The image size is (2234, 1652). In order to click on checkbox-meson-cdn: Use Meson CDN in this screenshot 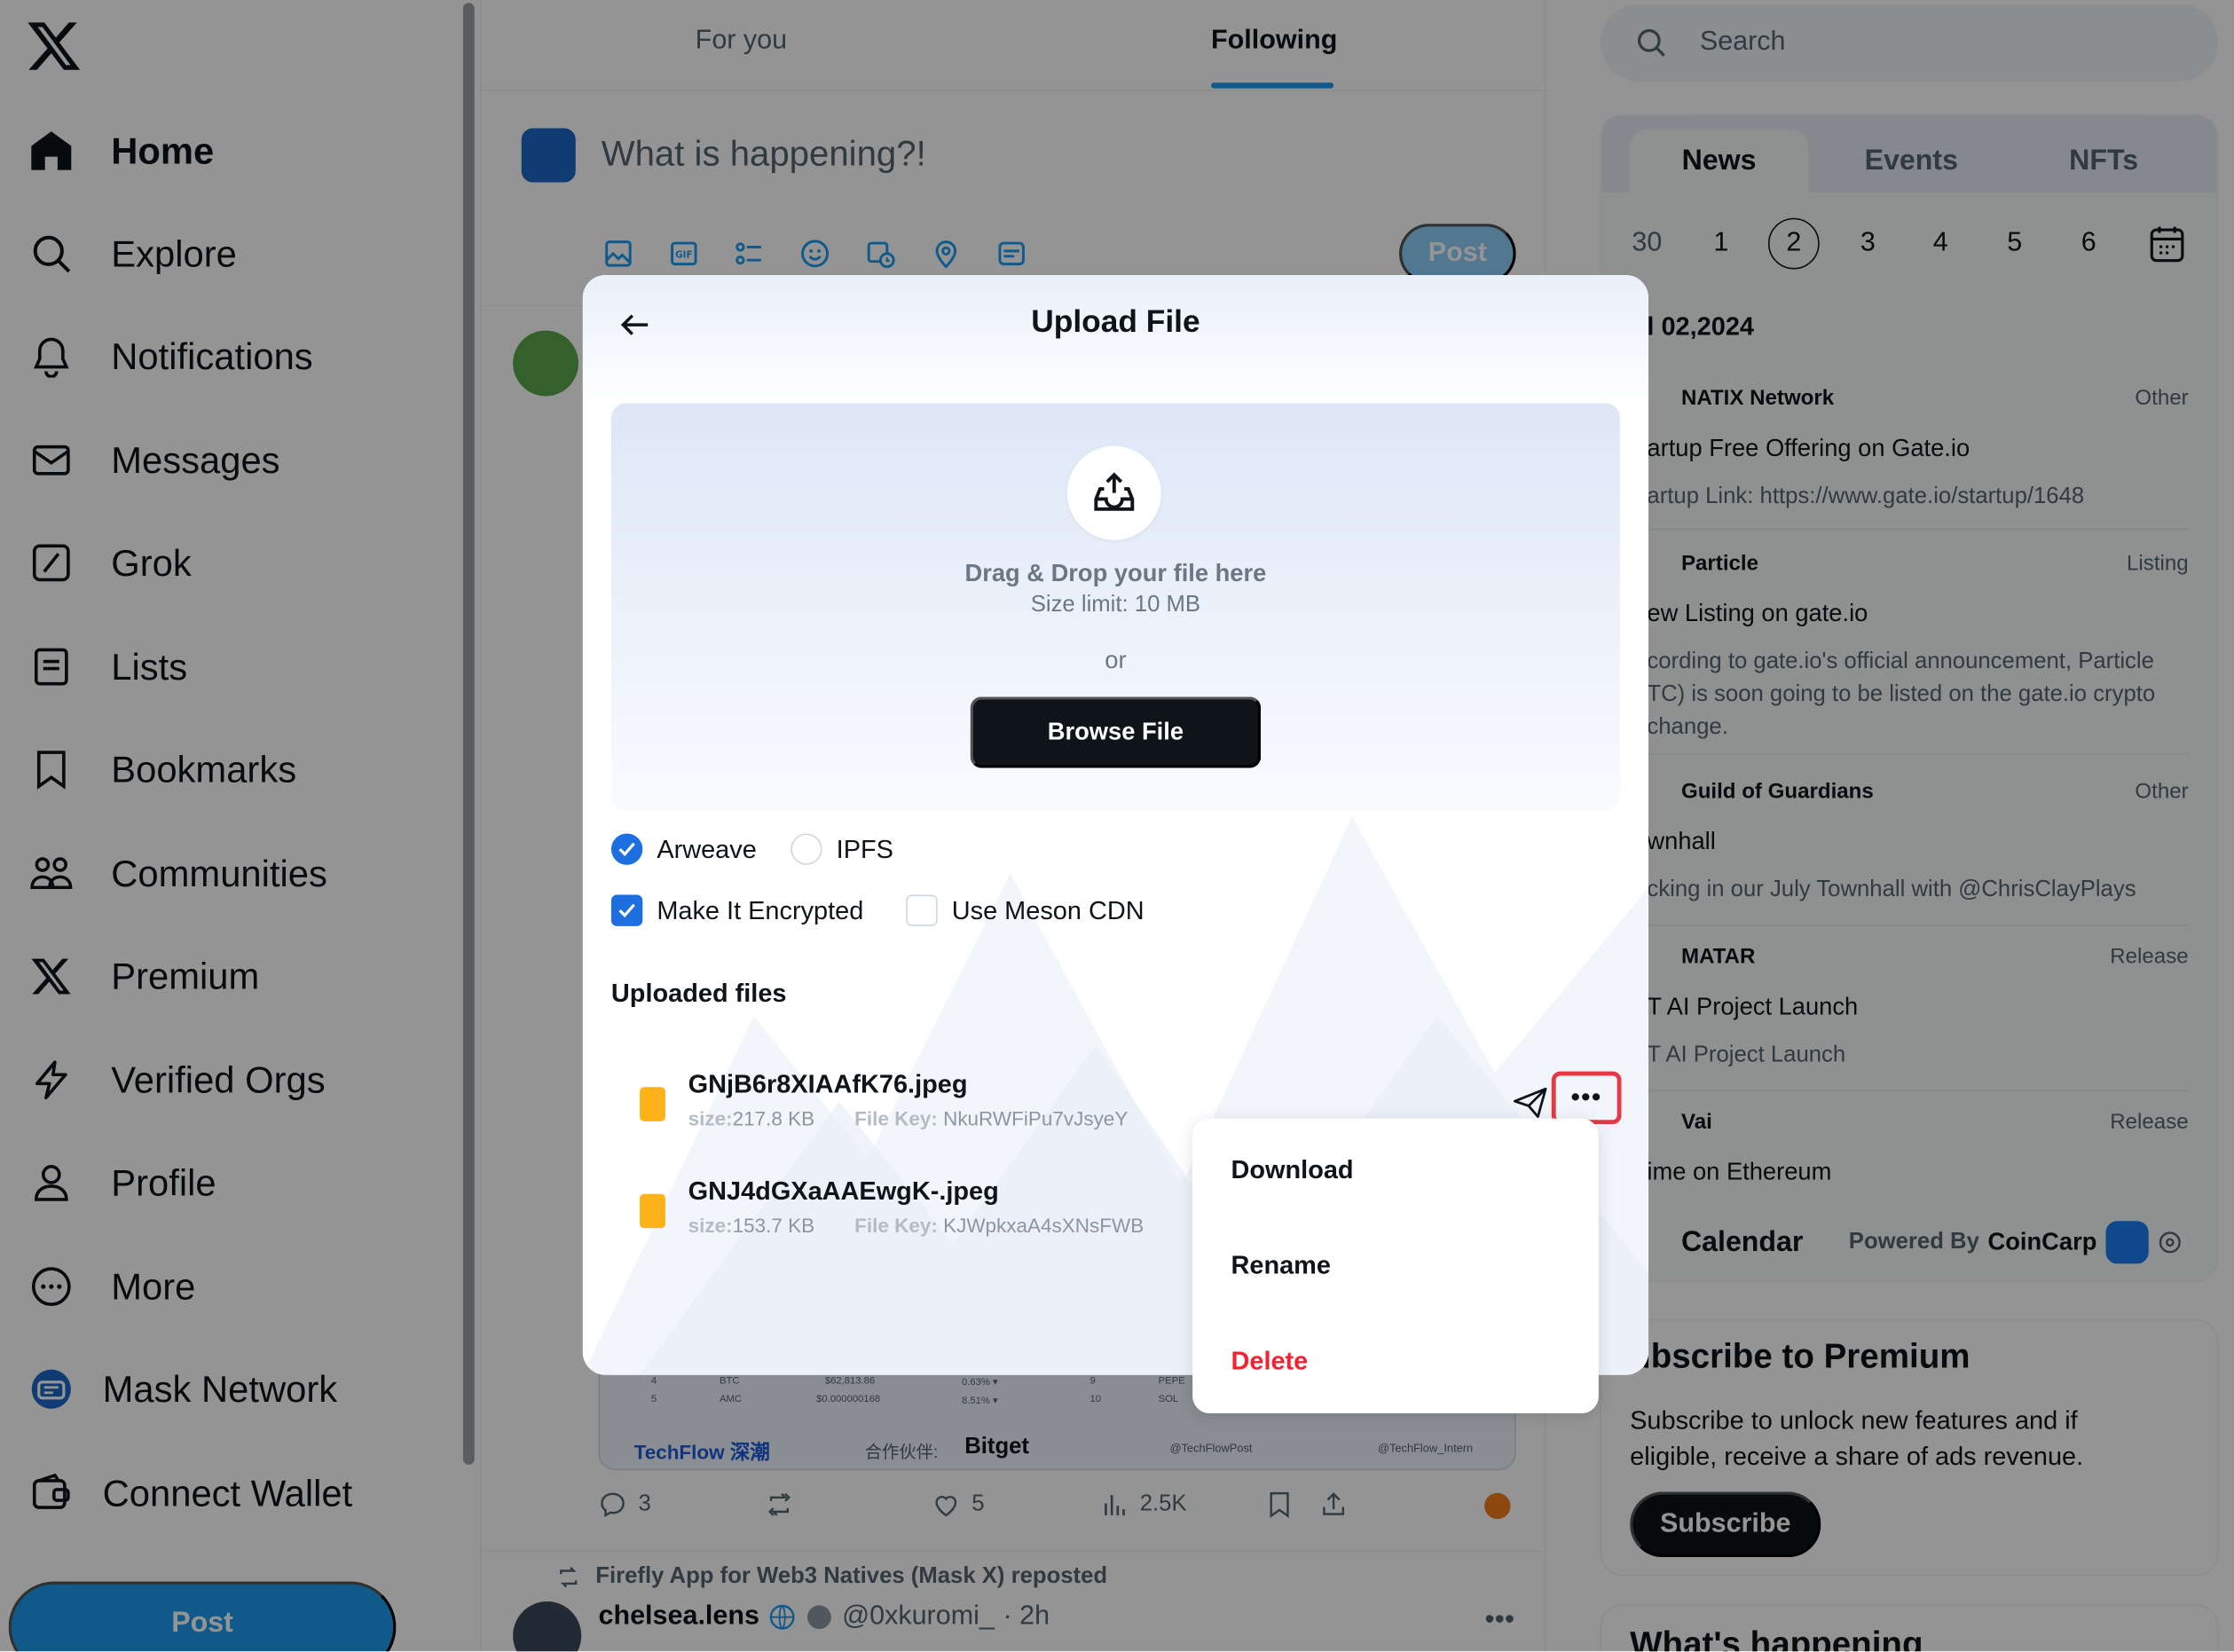, I will do `click(1025, 910)`.